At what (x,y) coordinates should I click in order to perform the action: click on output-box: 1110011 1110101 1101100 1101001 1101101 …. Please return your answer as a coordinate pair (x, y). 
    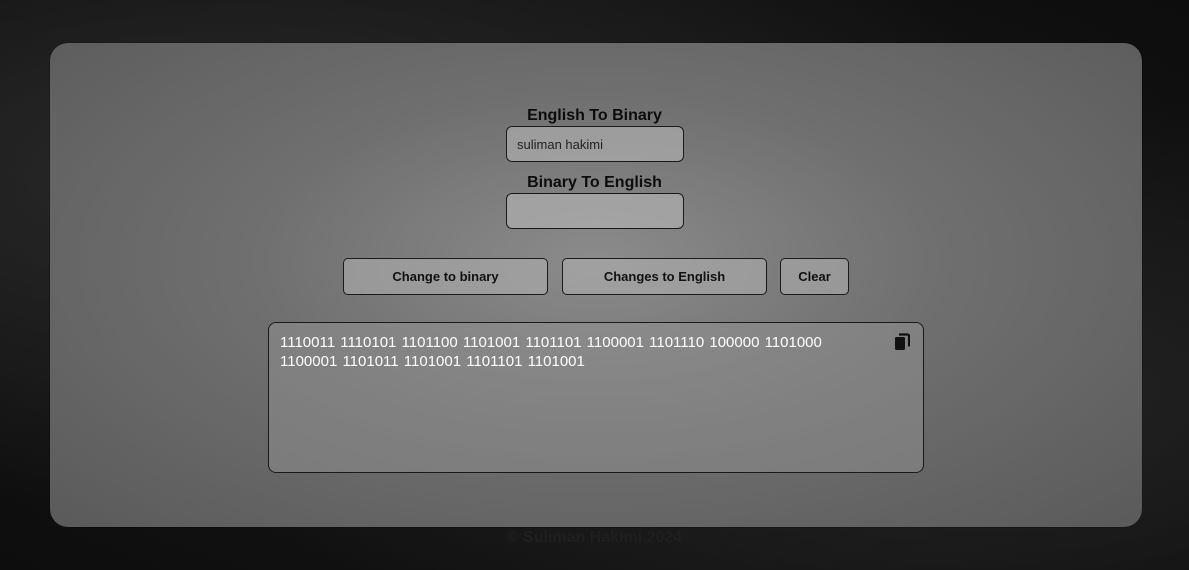
    Looking at the image, I should click on (596, 397).